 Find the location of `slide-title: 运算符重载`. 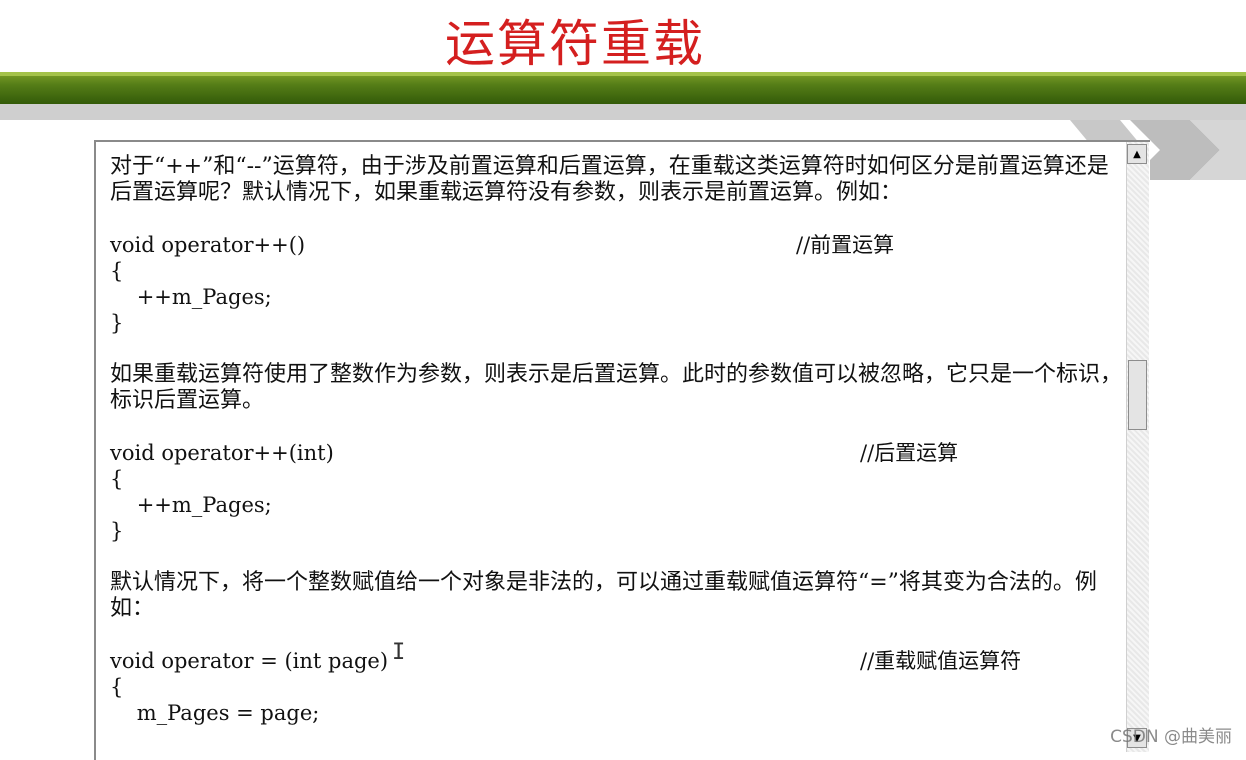

slide-title: 运算符重载 is located at coordinates (575, 44).